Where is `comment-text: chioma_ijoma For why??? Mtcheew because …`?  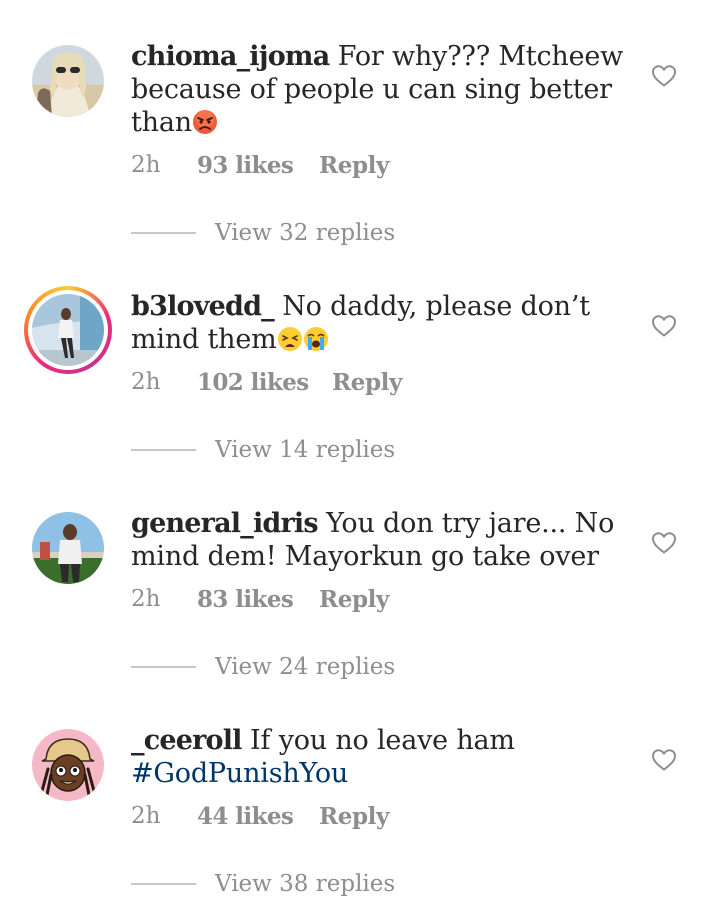 comment-text: chioma_ijoma For why??? Mtcheew because … is located at coordinates (381, 89).